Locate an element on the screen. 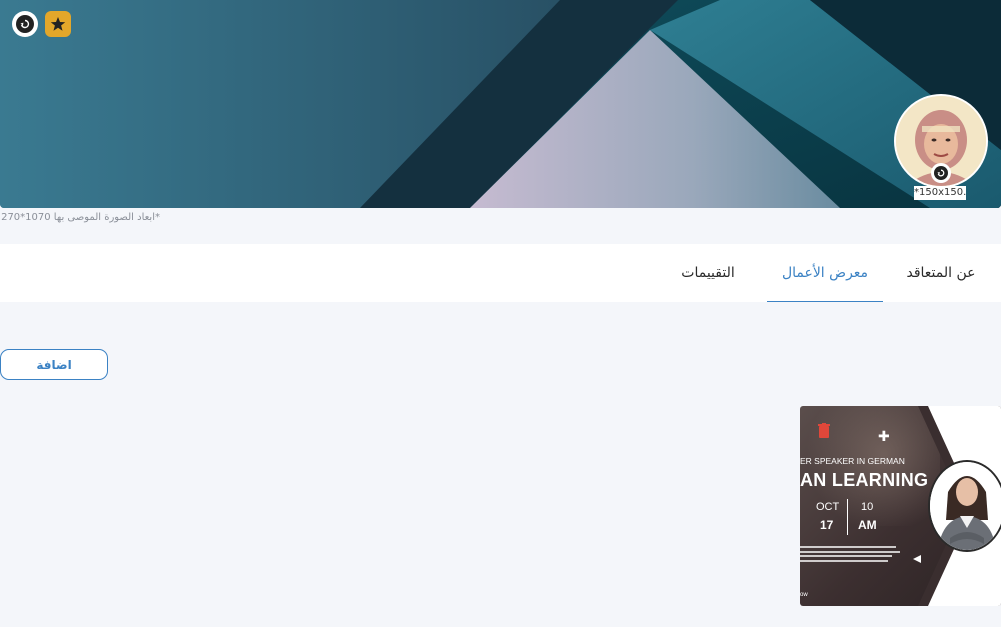  plus-icon: ✚ is located at coordinates (884, 437).